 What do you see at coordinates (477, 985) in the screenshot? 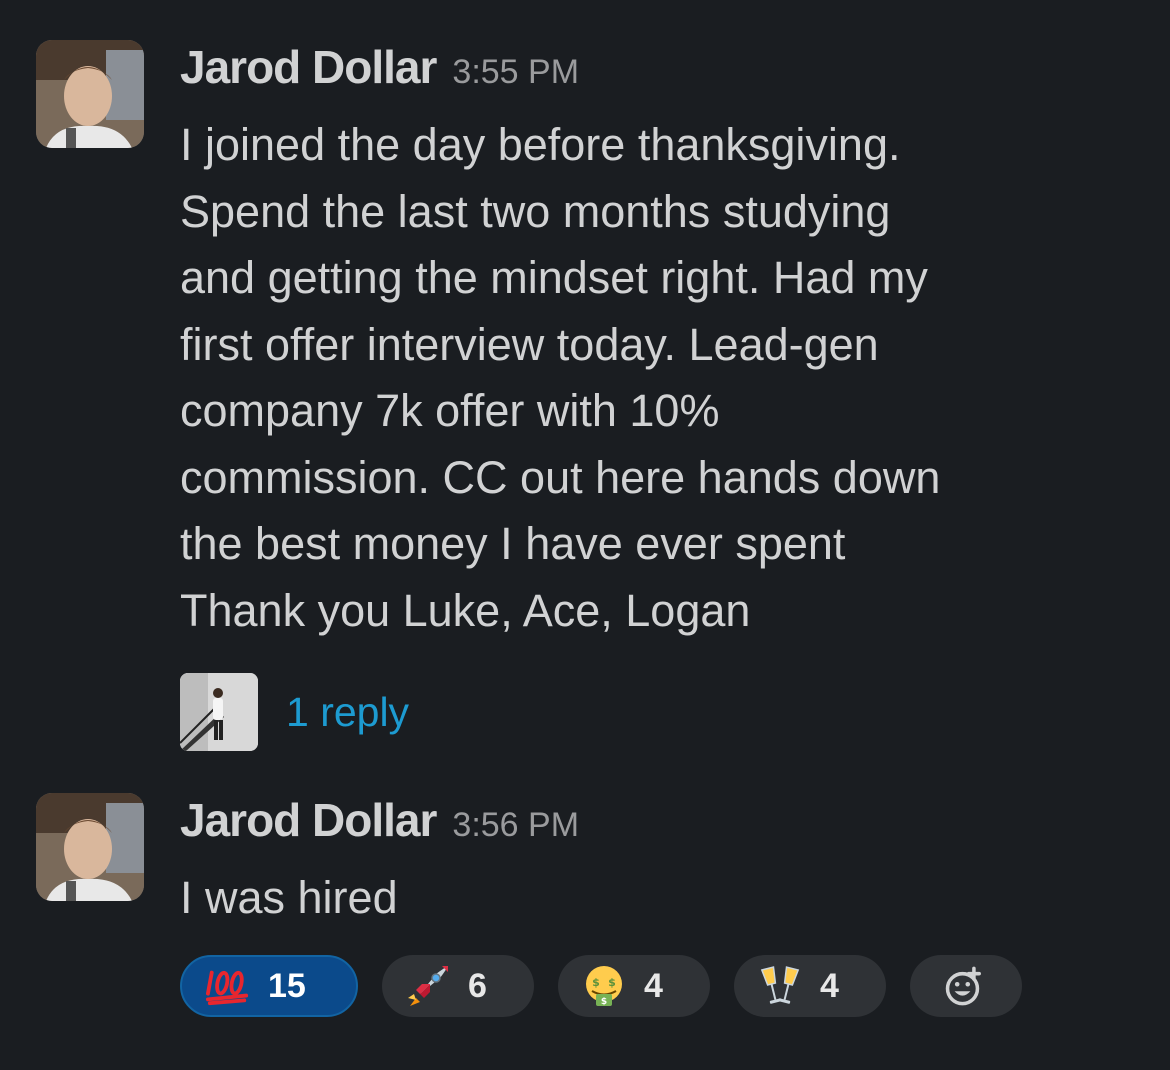
I see `reaction-count: 6` at bounding box center [477, 985].